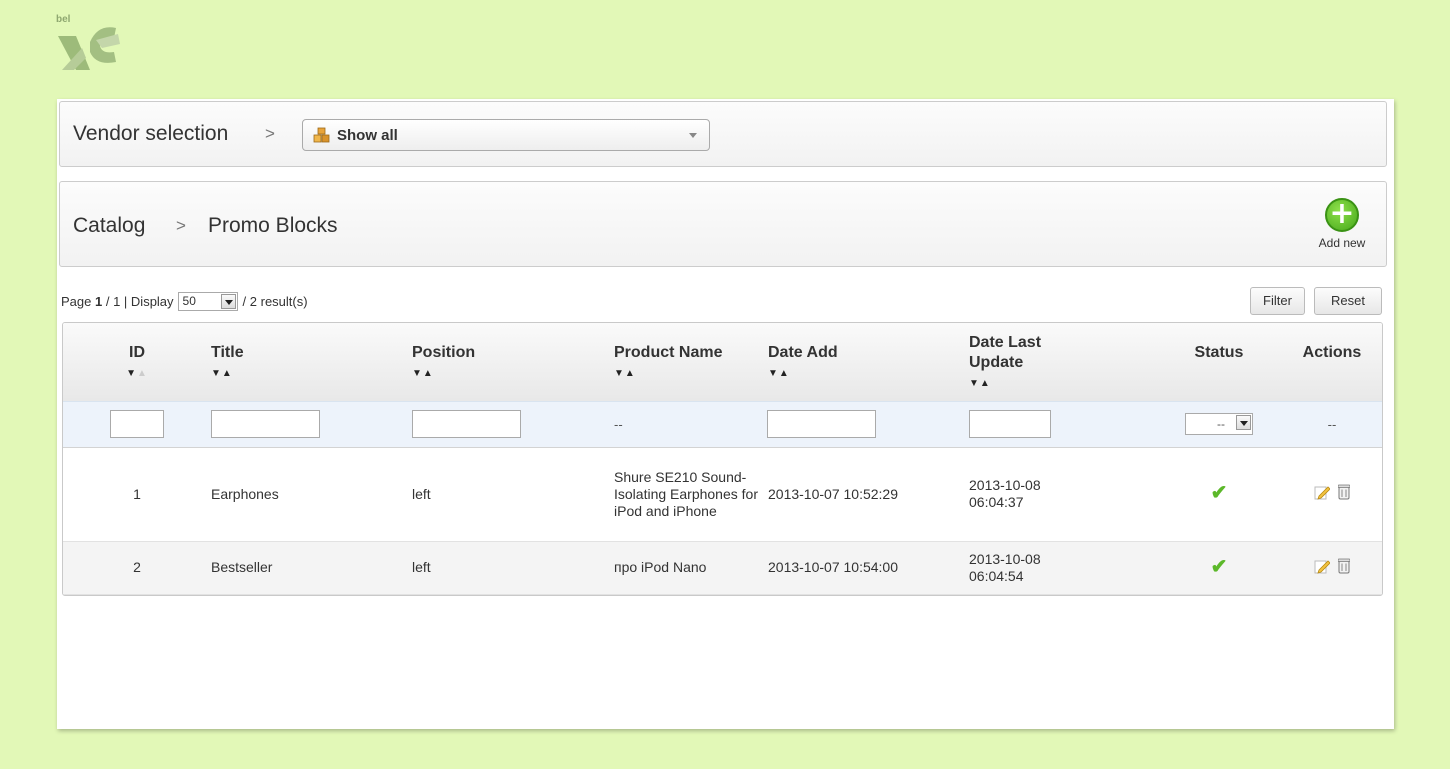 The width and height of the screenshot is (1450, 769). What do you see at coordinates (137, 424) in the screenshot?
I see `filter-id-input` at bounding box center [137, 424].